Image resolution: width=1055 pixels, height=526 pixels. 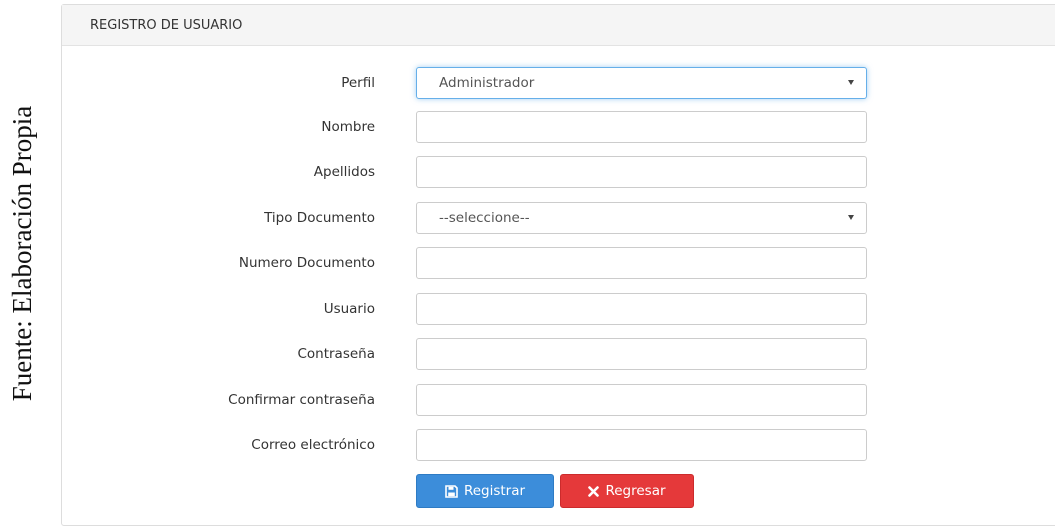 What do you see at coordinates (641, 127) in the screenshot?
I see `nombre-input` at bounding box center [641, 127].